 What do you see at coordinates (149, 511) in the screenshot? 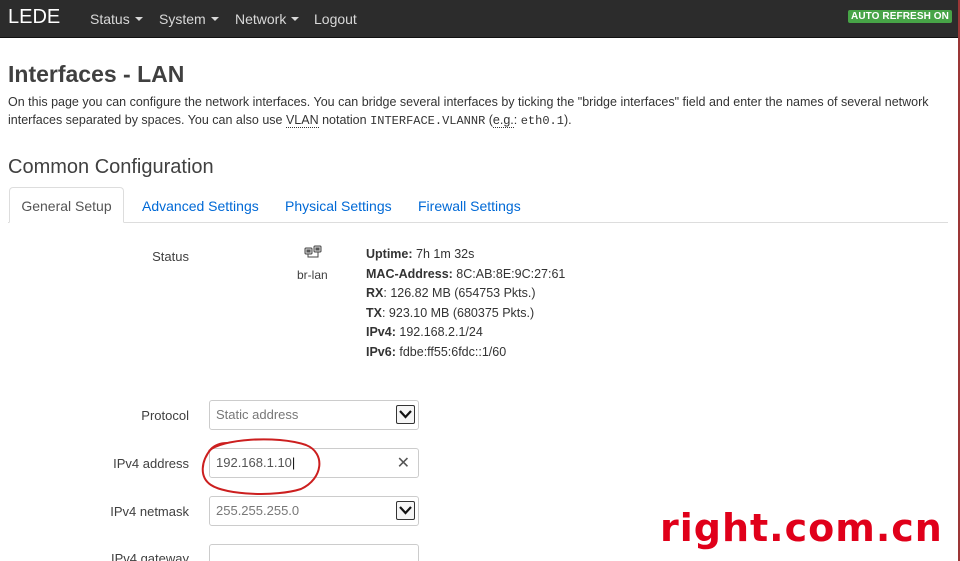
I see `ipv4-netmask-label: IPv4 netmask` at bounding box center [149, 511].